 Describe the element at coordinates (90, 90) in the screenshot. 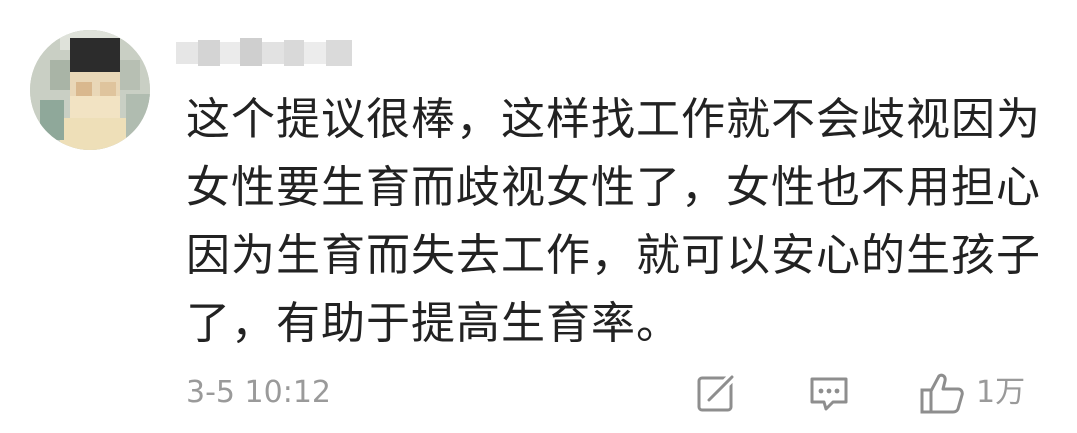

I see `avatar` at that location.